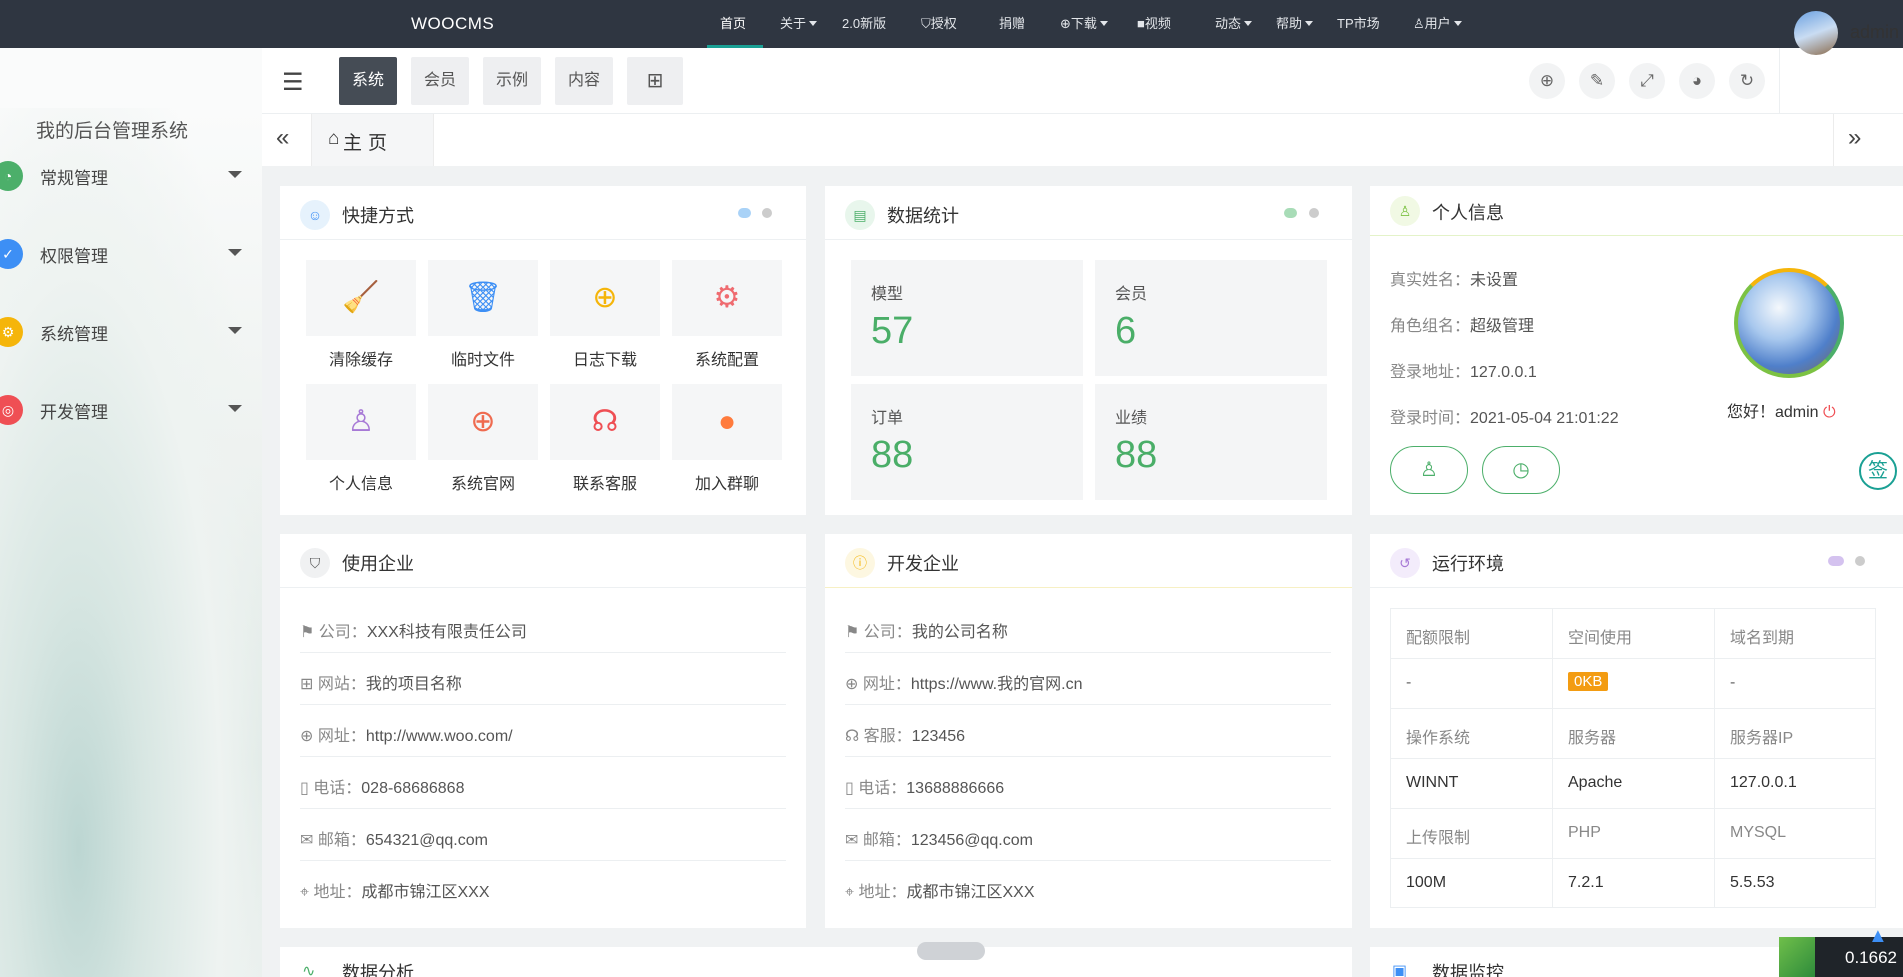 The width and height of the screenshot is (1903, 977). What do you see at coordinates (512, 81) in the screenshot?
I see `tab-example: 示例` at bounding box center [512, 81].